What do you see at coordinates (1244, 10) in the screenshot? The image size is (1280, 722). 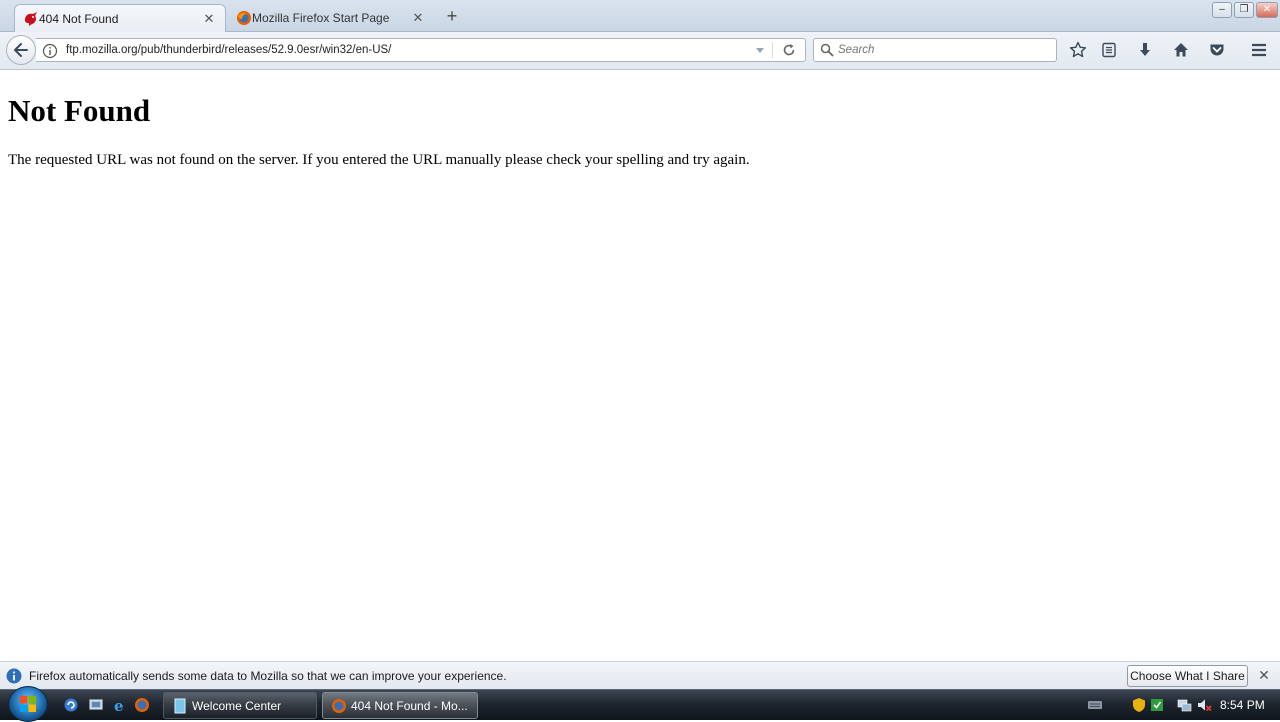 I see `restore-button: ❐` at bounding box center [1244, 10].